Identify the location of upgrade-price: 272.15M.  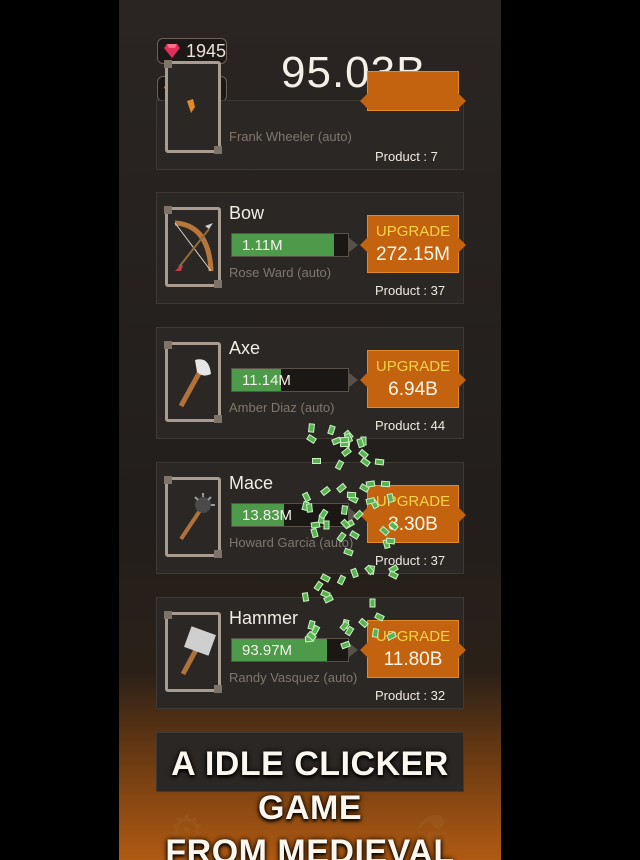
(413, 254).